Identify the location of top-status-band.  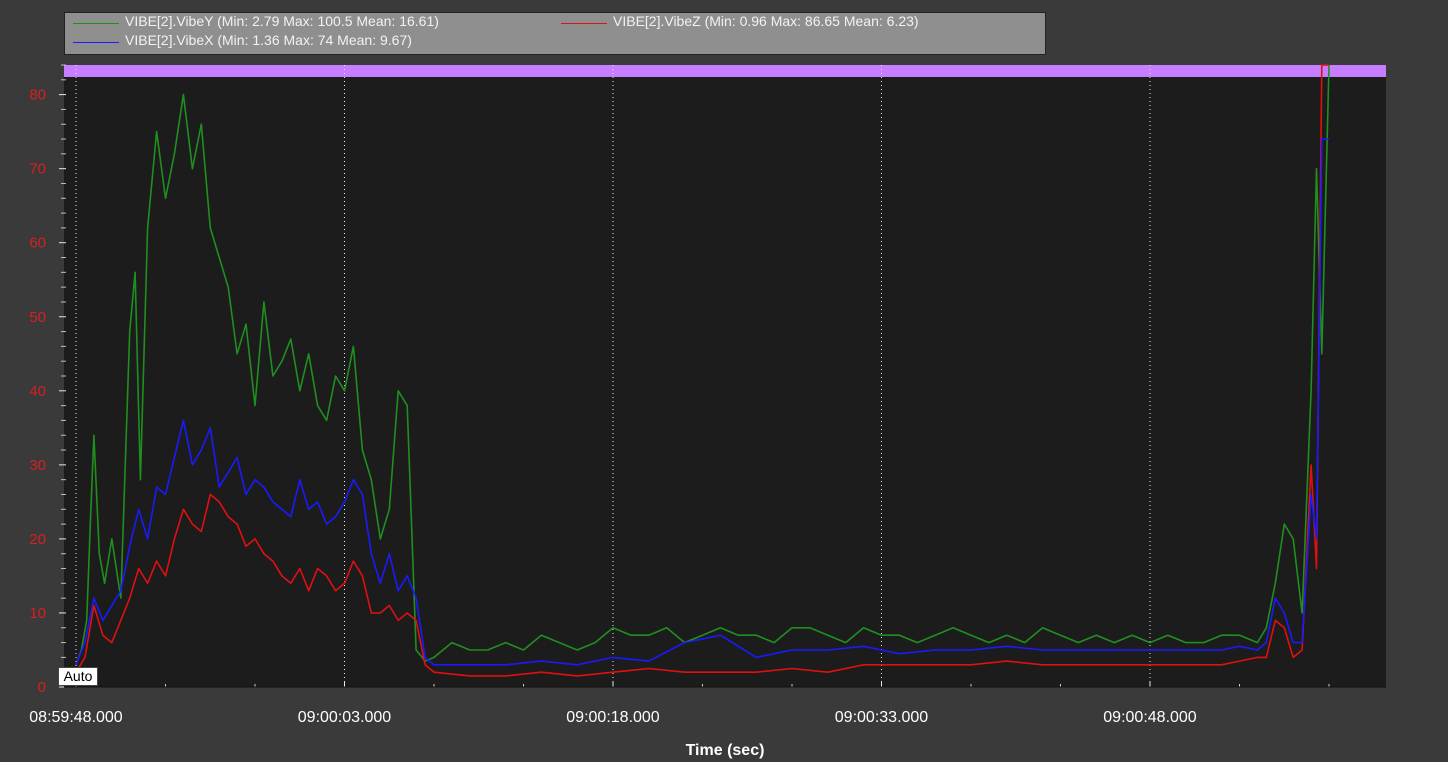
(725, 71).